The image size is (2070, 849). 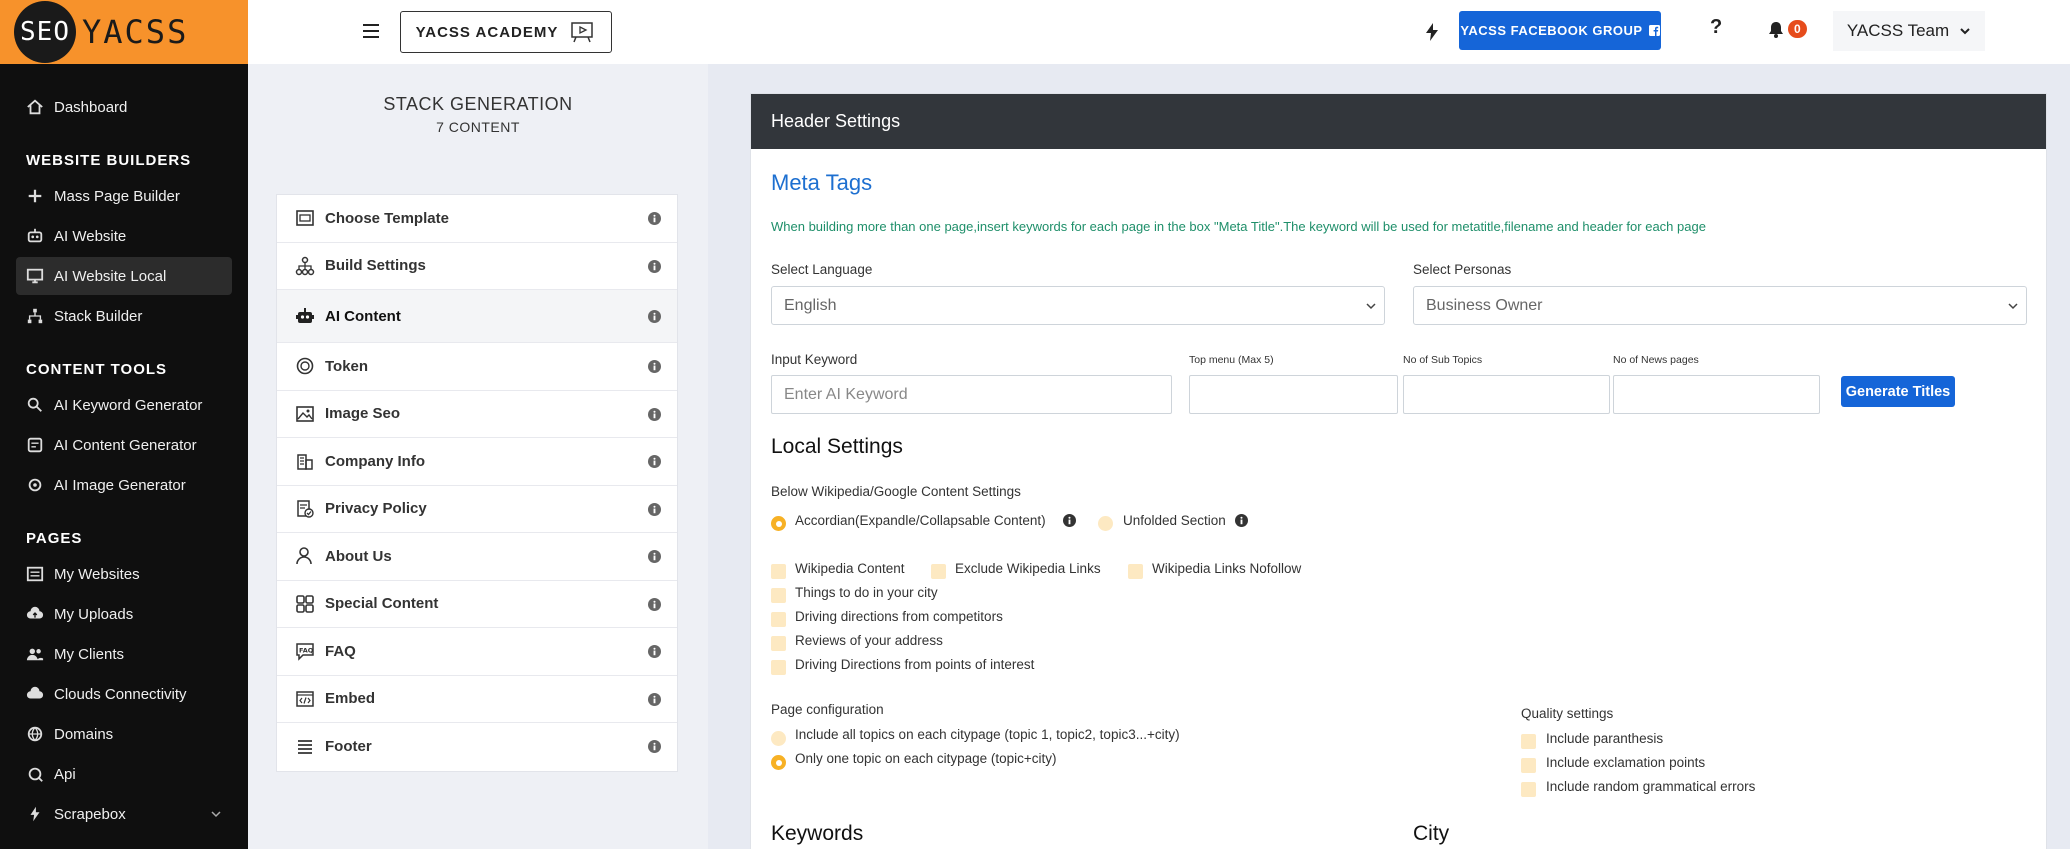 What do you see at coordinates (778, 523) in the screenshot?
I see `accordion-radio` at bounding box center [778, 523].